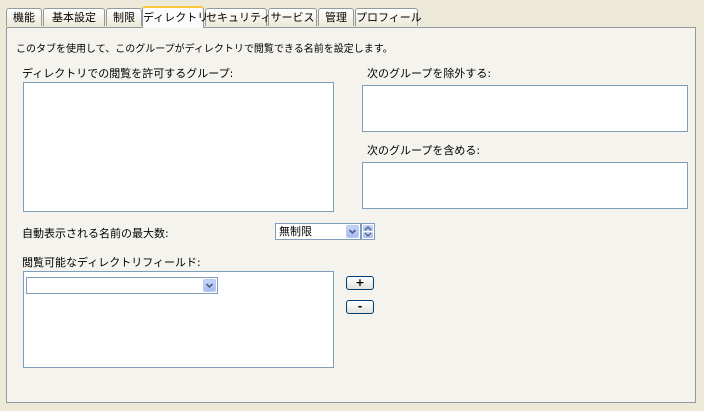 This screenshot has width=704, height=411. Describe the element at coordinates (368, 235) in the screenshot. I see `spin-down-icon` at that location.